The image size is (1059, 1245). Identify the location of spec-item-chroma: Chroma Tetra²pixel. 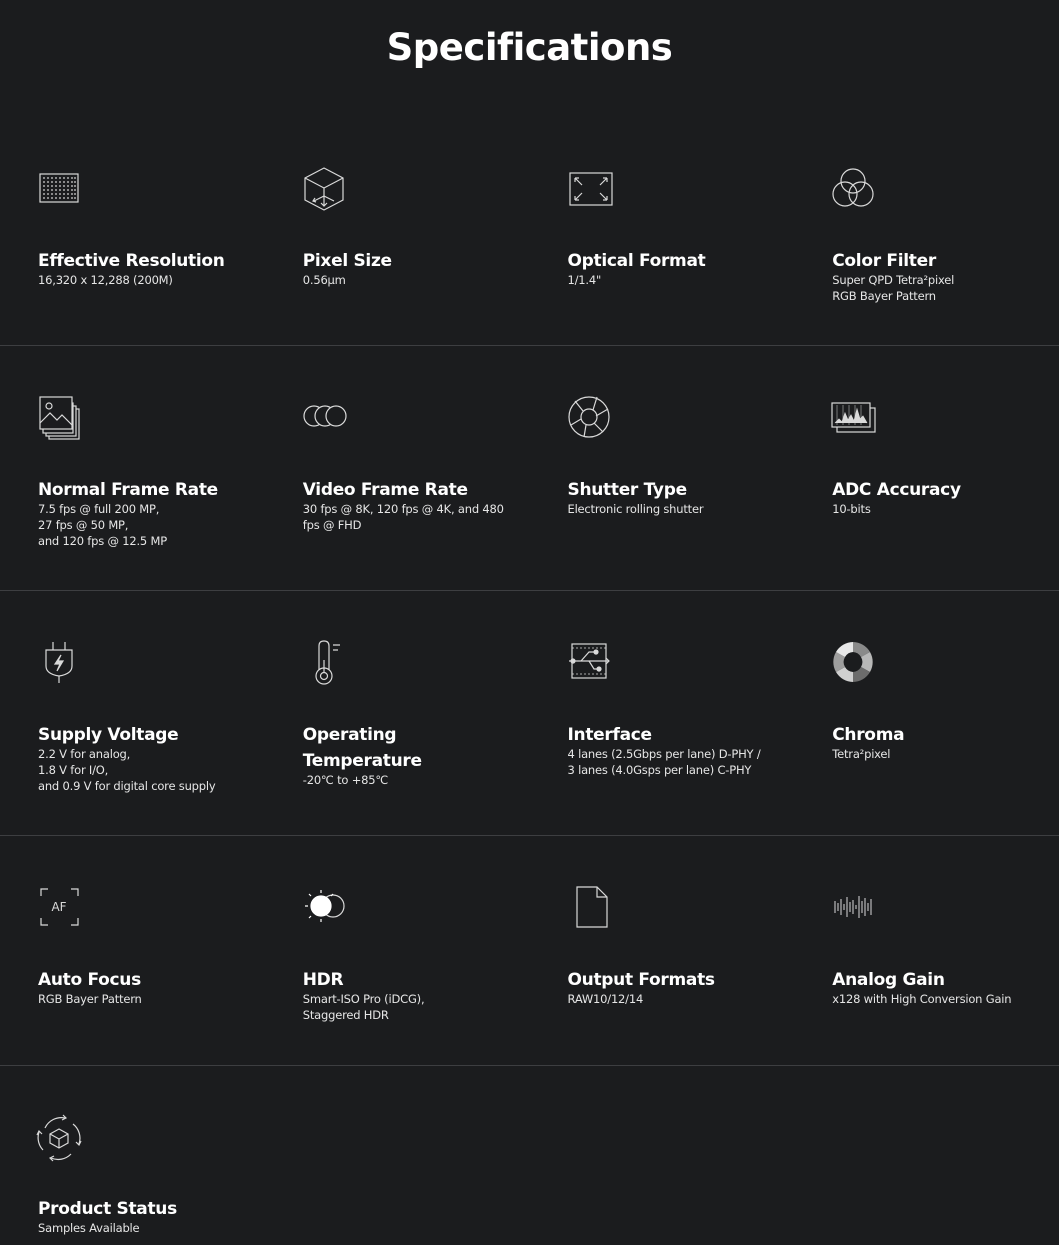
(926, 717).